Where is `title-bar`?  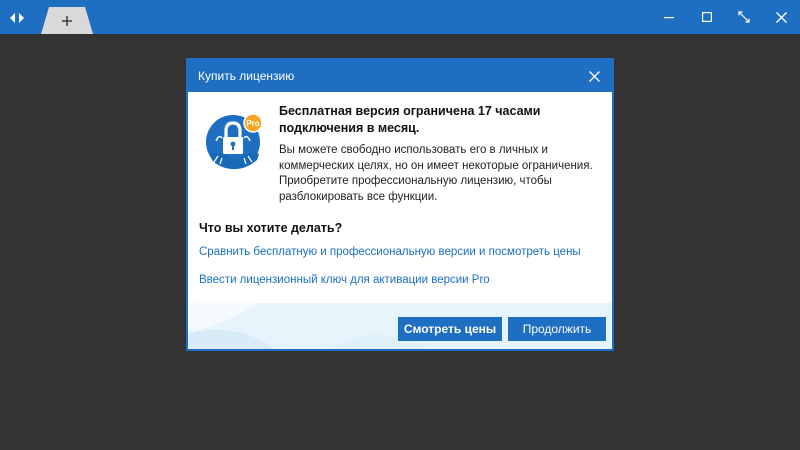
title-bar is located at coordinates (400, 17).